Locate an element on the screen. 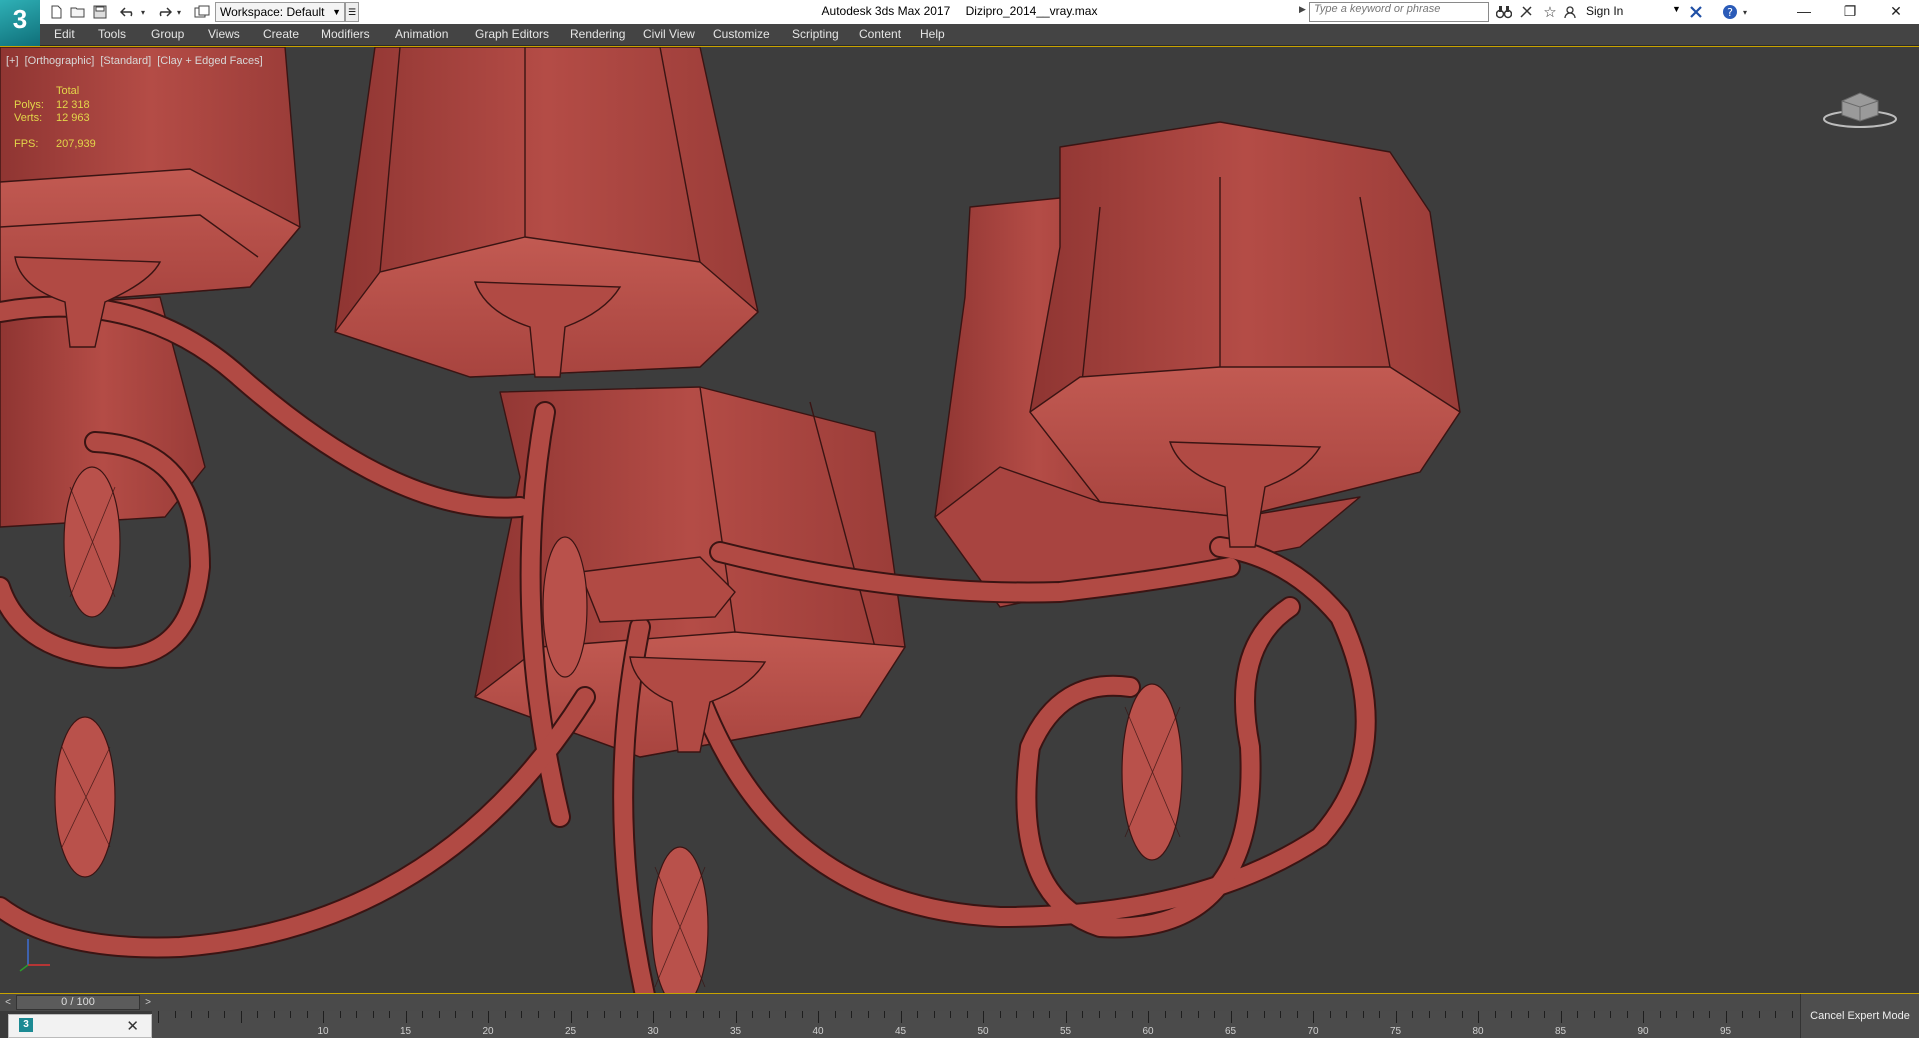 The height and width of the screenshot is (1038, 1919). communication-center-icon is located at coordinates (1526, 12).